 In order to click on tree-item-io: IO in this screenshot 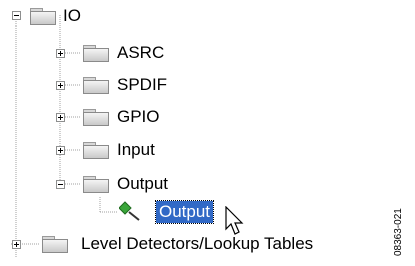, I will do `click(72, 16)`.